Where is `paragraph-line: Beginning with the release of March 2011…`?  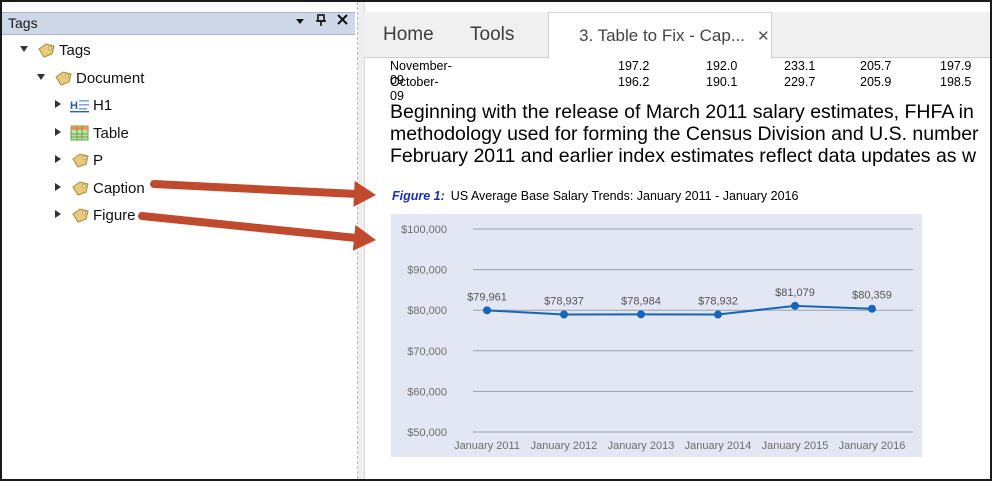
paragraph-line: Beginning with the release of March 2011… is located at coordinates (682, 112).